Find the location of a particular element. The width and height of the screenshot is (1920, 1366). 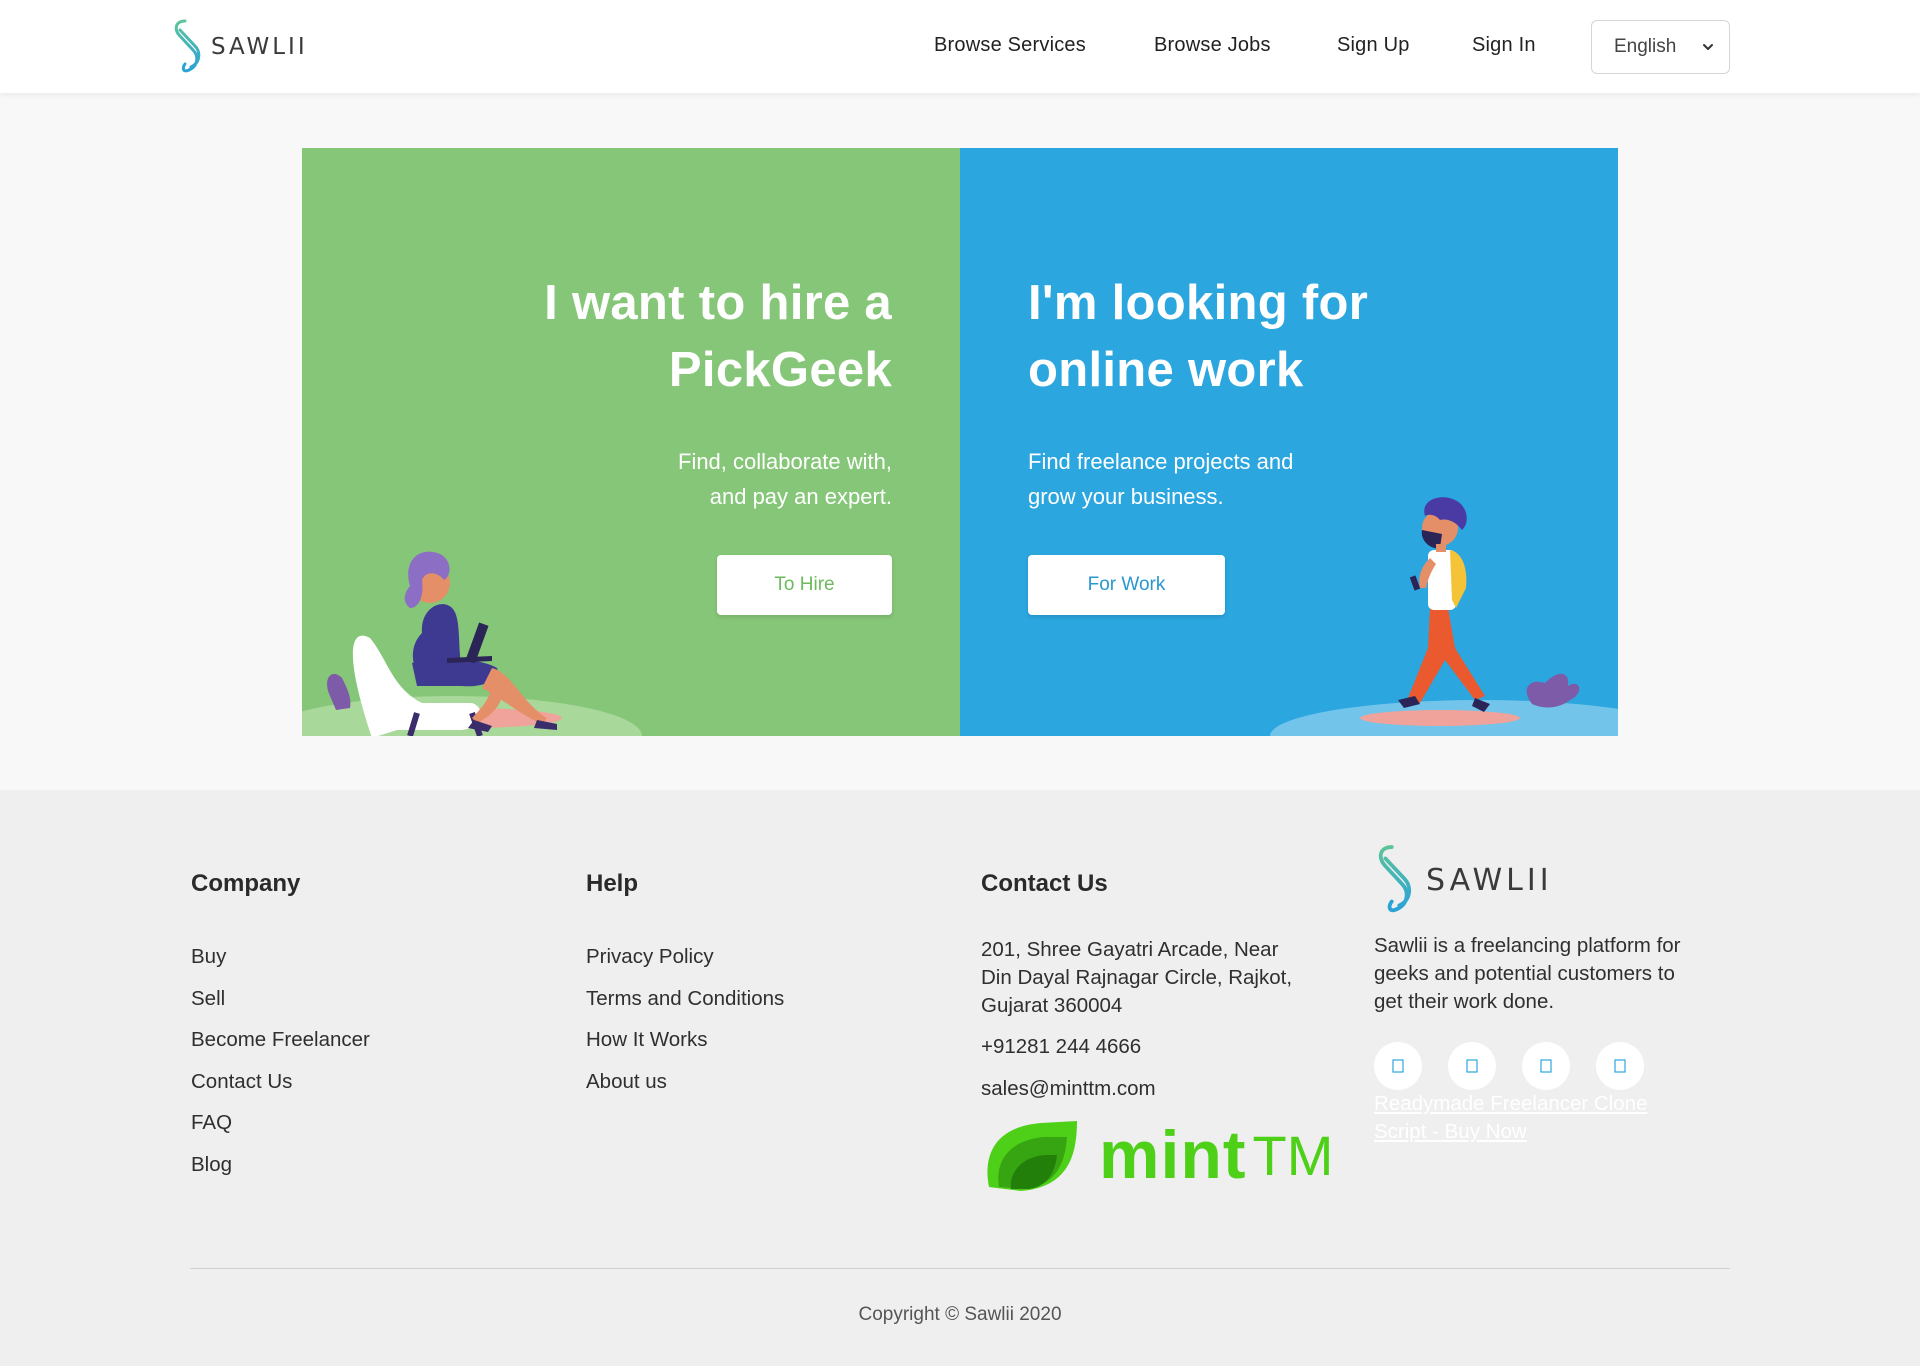

help-heading: Help is located at coordinates (612, 883).